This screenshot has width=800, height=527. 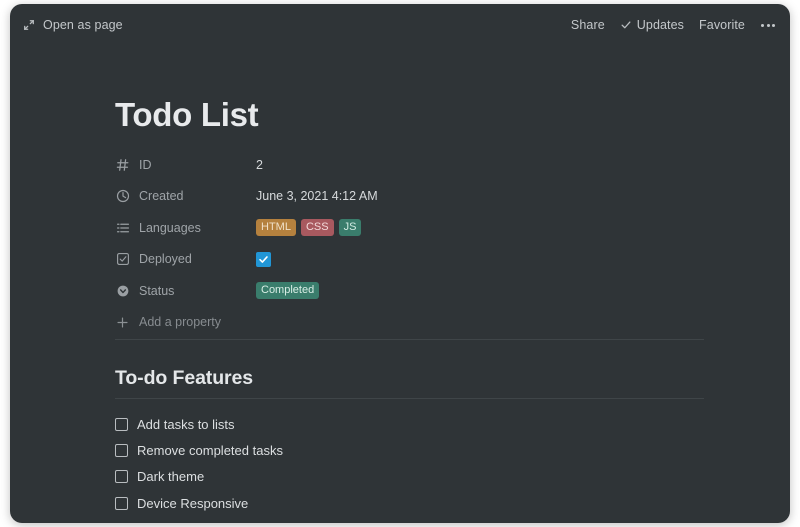 What do you see at coordinates (626, 25) in the screenshot?
I see `check-icon` at bounding box center [626, 25].